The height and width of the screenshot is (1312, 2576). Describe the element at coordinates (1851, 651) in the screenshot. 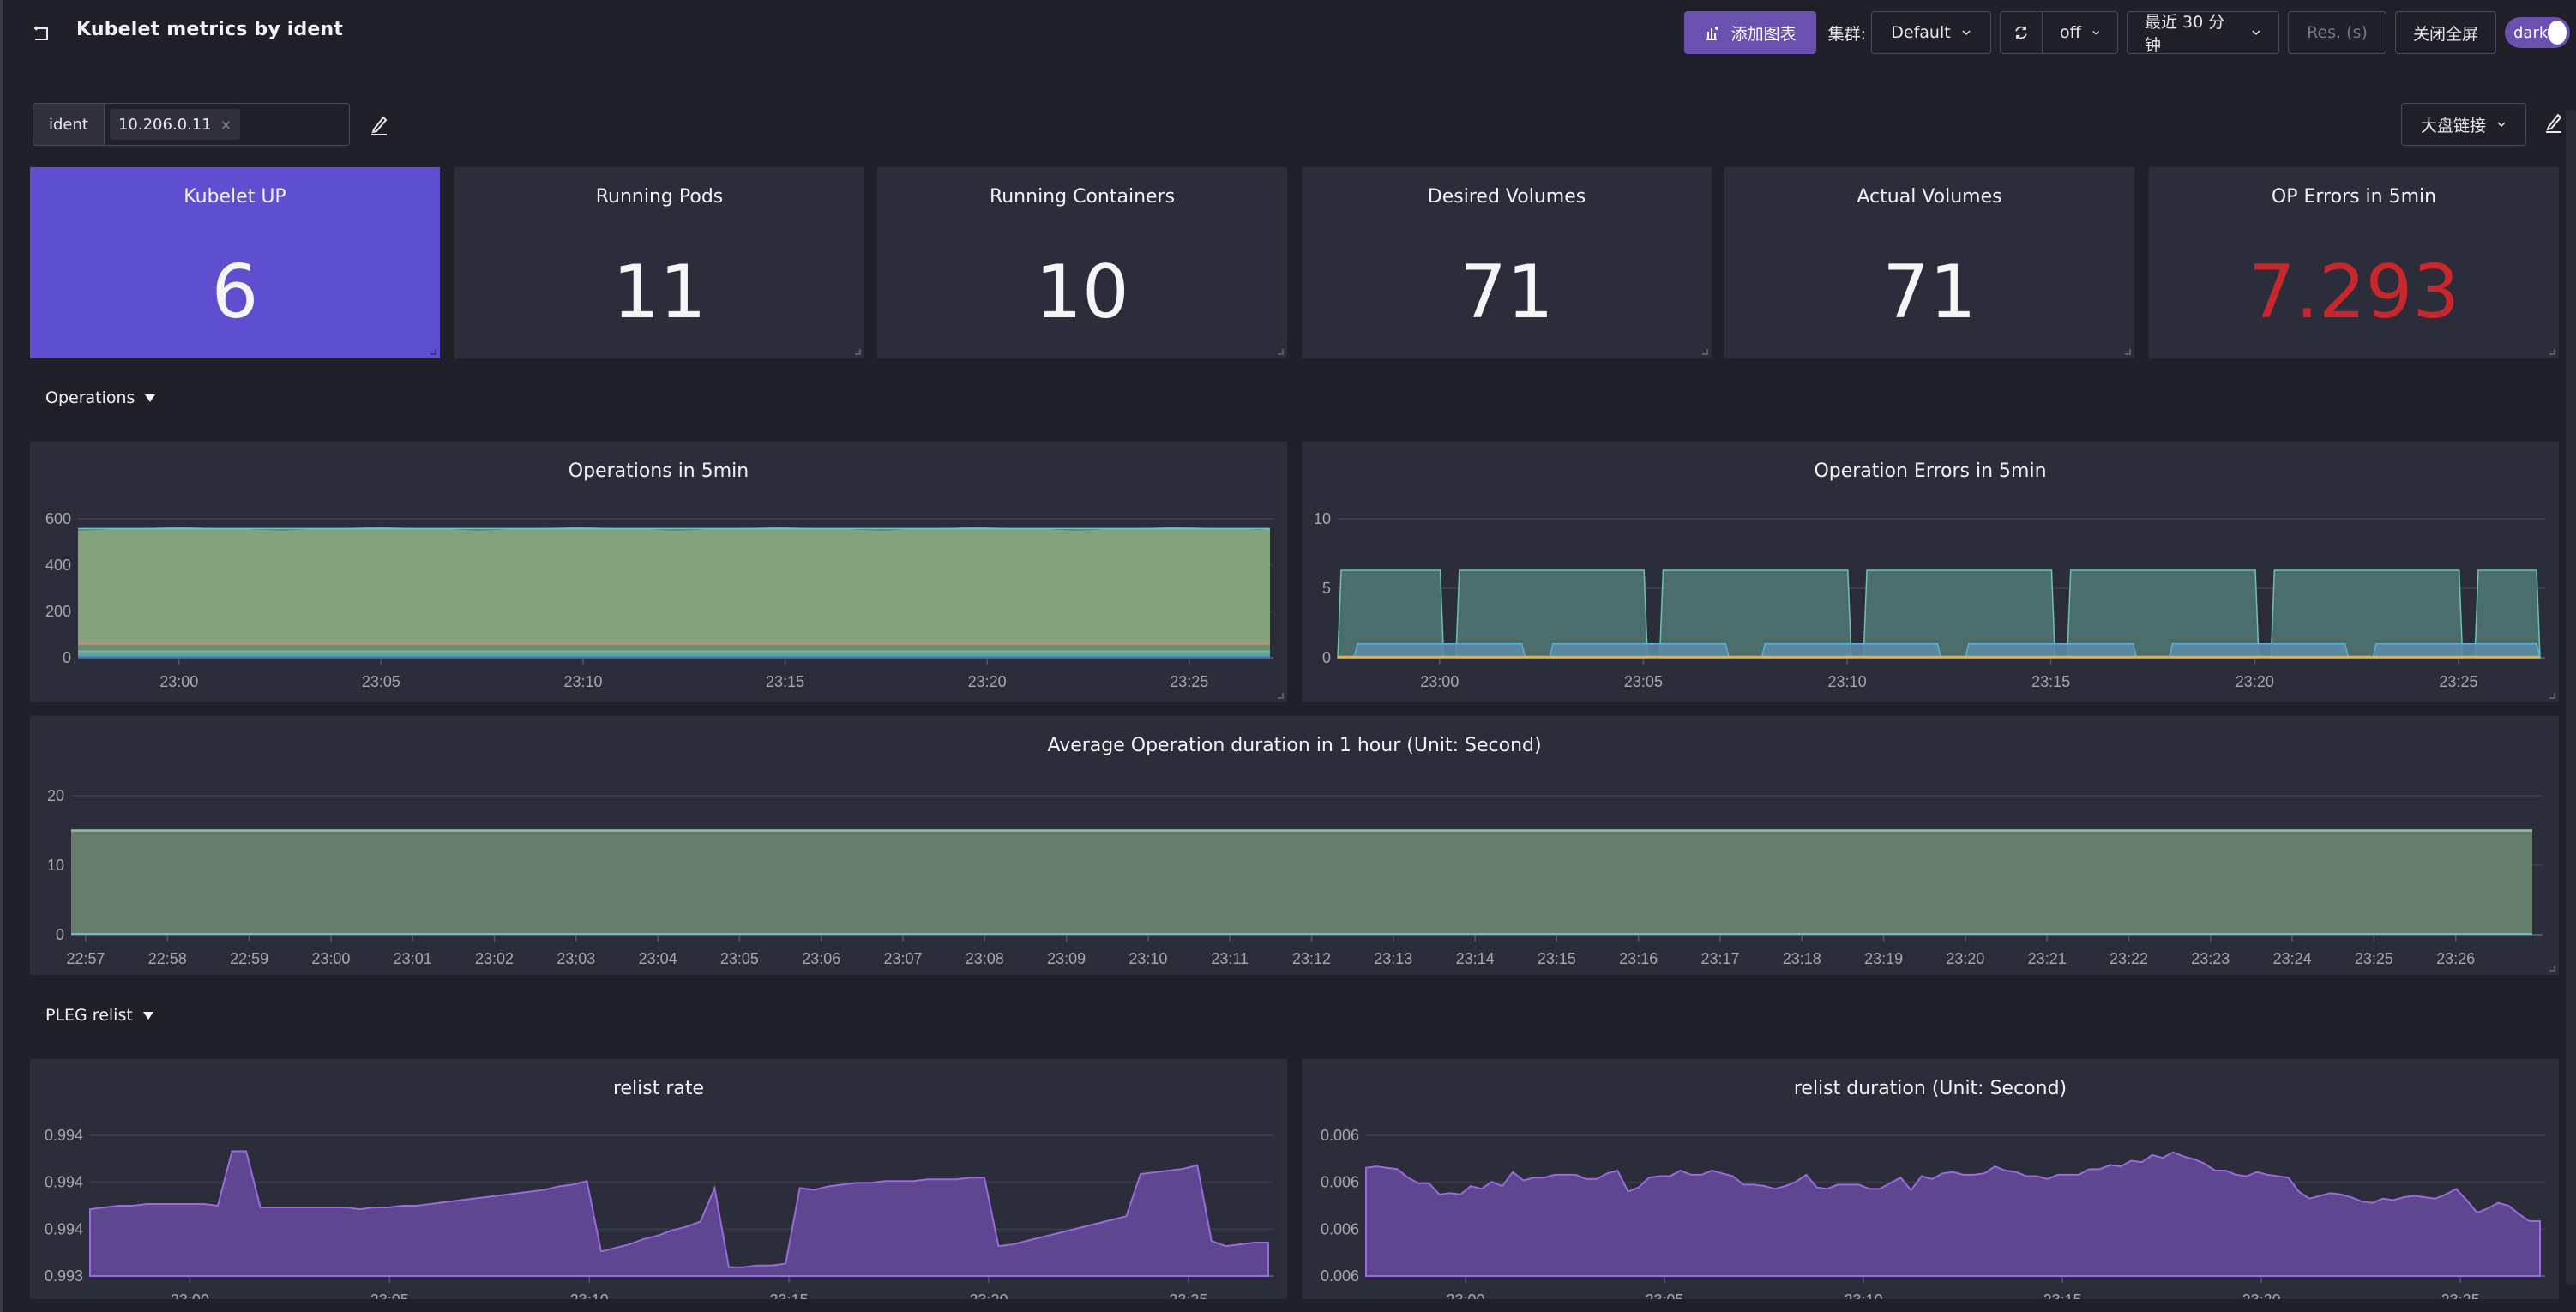

I see `area-segment` at that location.